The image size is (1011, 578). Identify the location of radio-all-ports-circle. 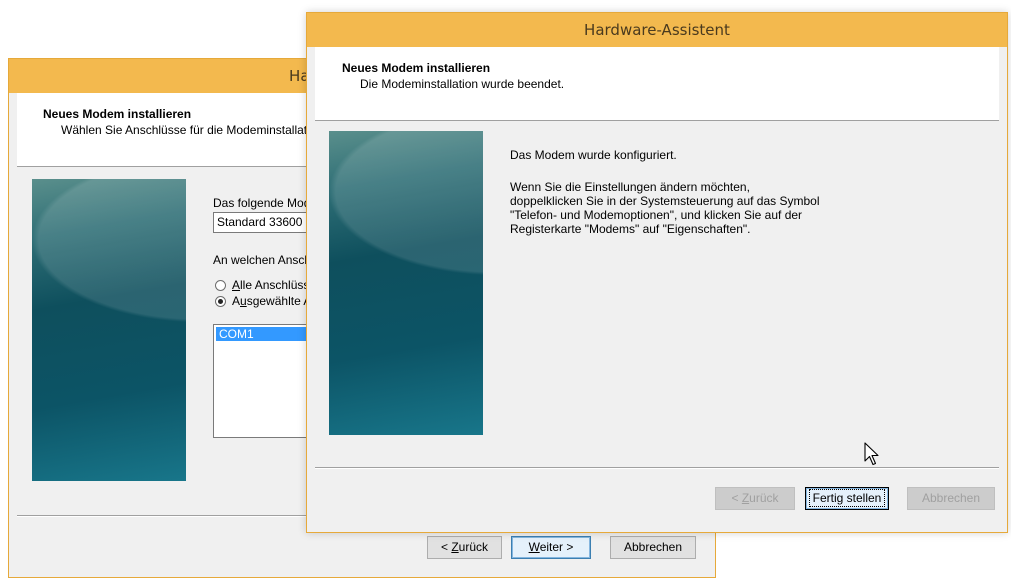
(220, 285).